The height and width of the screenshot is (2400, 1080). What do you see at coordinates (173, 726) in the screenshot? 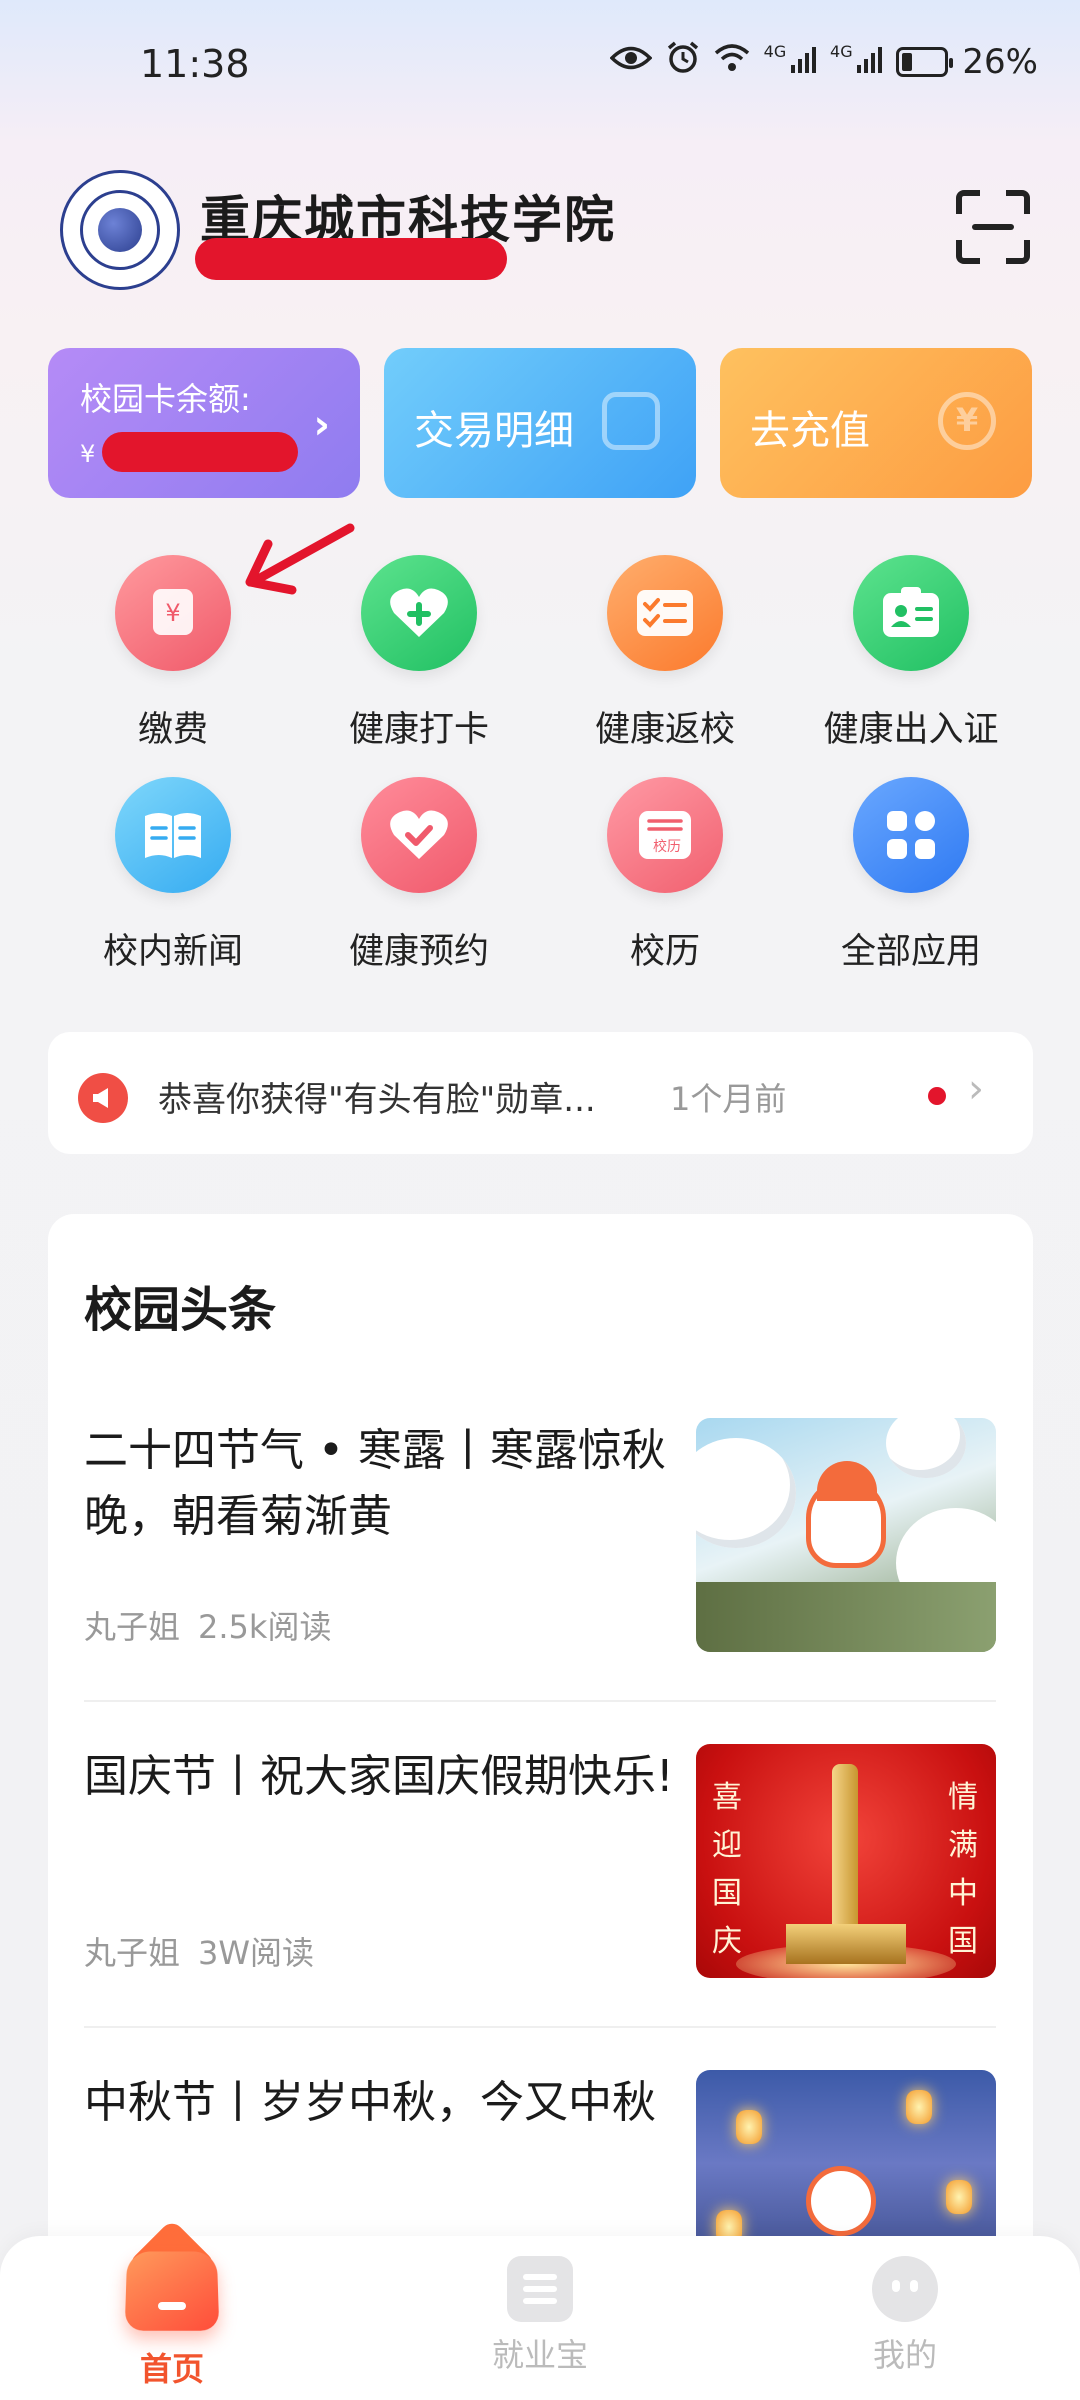
I see `app-label: 缴费` at bounding box center [173, 726].